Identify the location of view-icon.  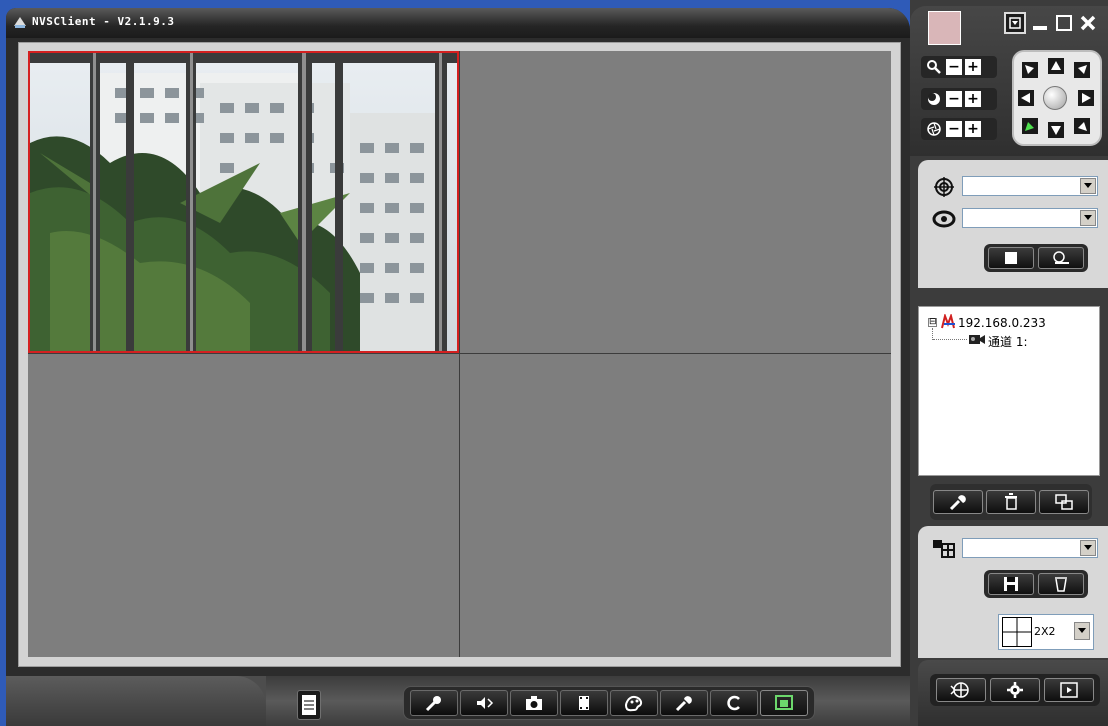
(944, 549).